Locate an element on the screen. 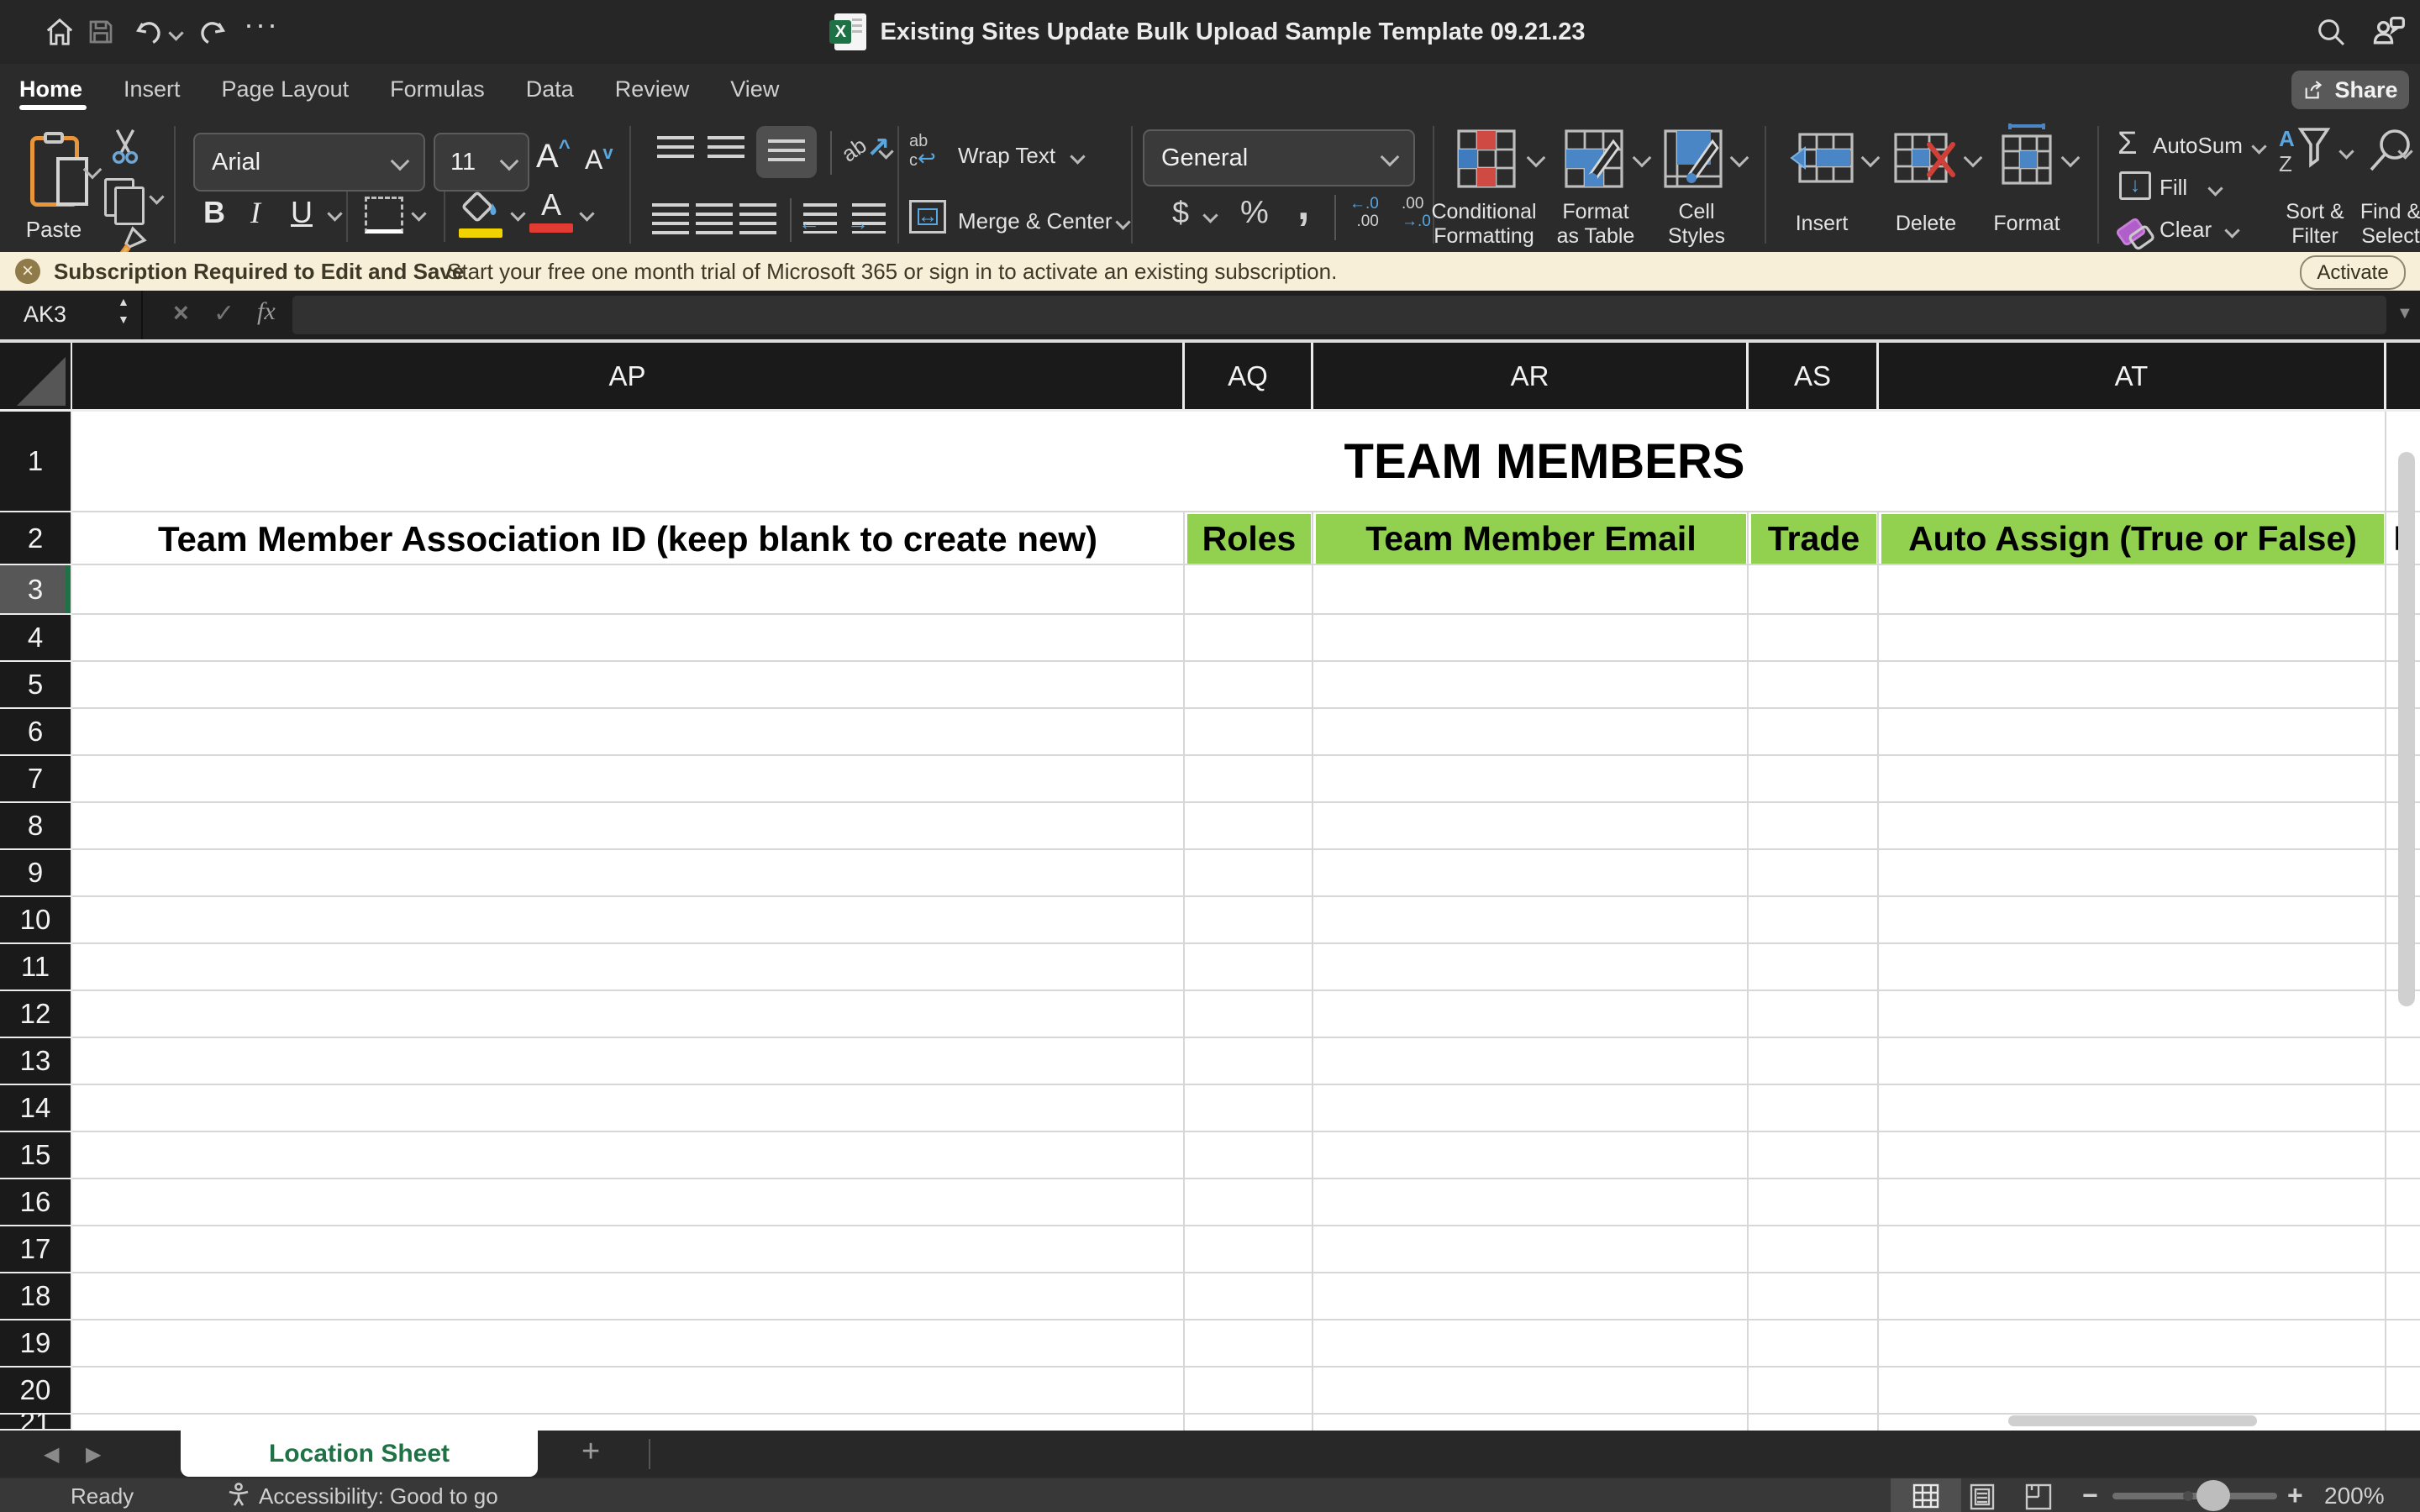  row-header-19: 19 is located at coordinates (35, 1343).